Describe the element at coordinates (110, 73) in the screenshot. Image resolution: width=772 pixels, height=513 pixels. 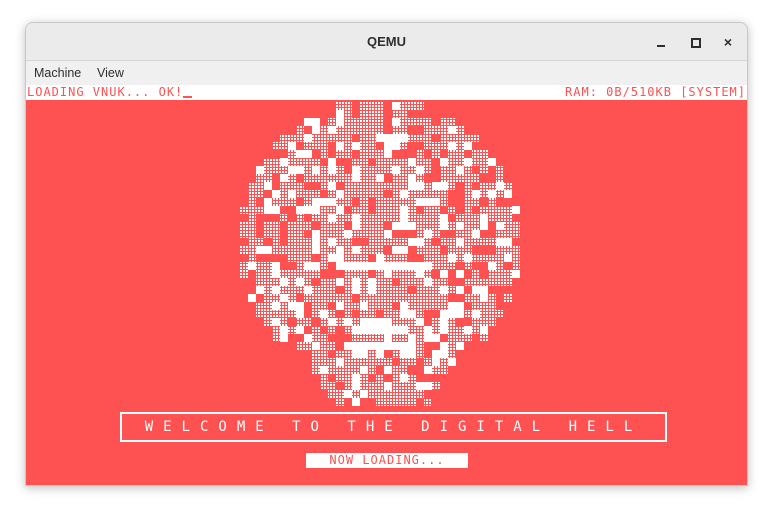
I see `menu-view: View` at that location.